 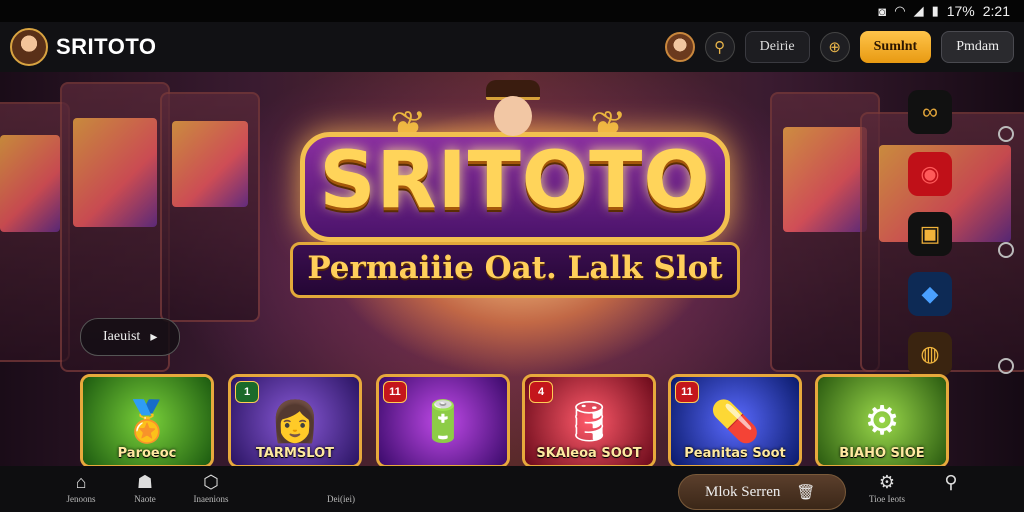 What do you see at coordinates (341, 499) in the screenshot?
I see `nav-label: Dei(iei)` at bounding box center [341, 499].